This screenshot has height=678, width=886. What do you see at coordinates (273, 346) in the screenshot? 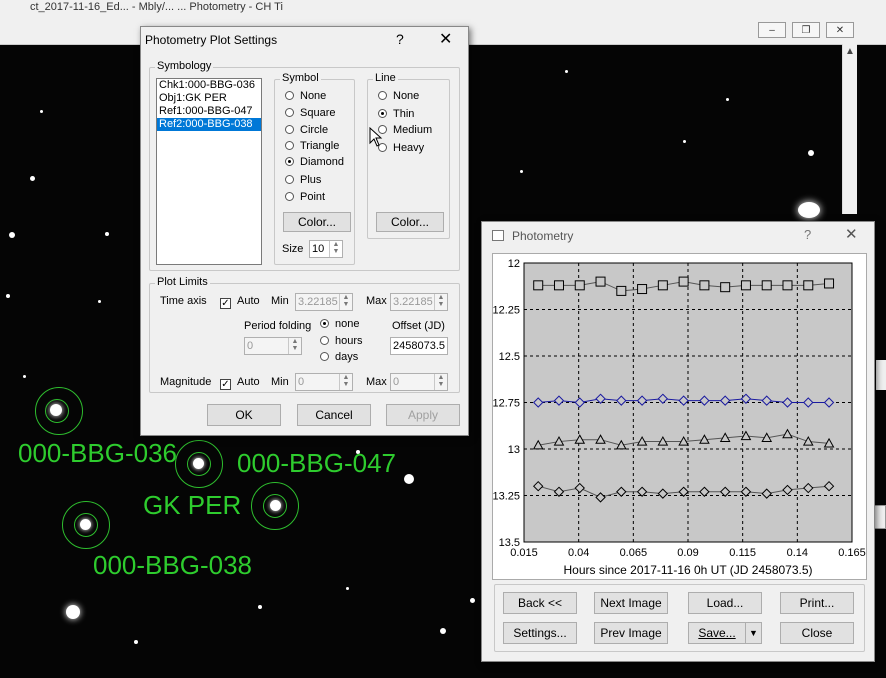
I see `period-spinner: 0 ▲ ▼` at bounding box center [273, 346].